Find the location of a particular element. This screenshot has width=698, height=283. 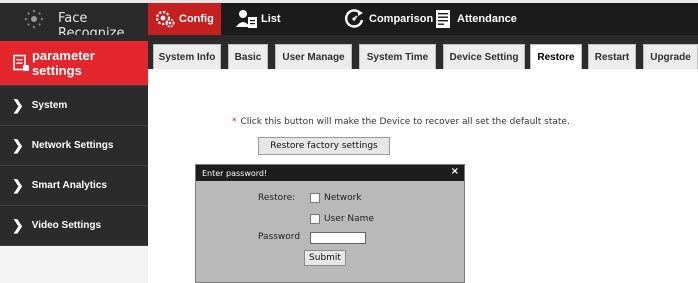

restore-label: Restore: is located at coordinates (277, 198).